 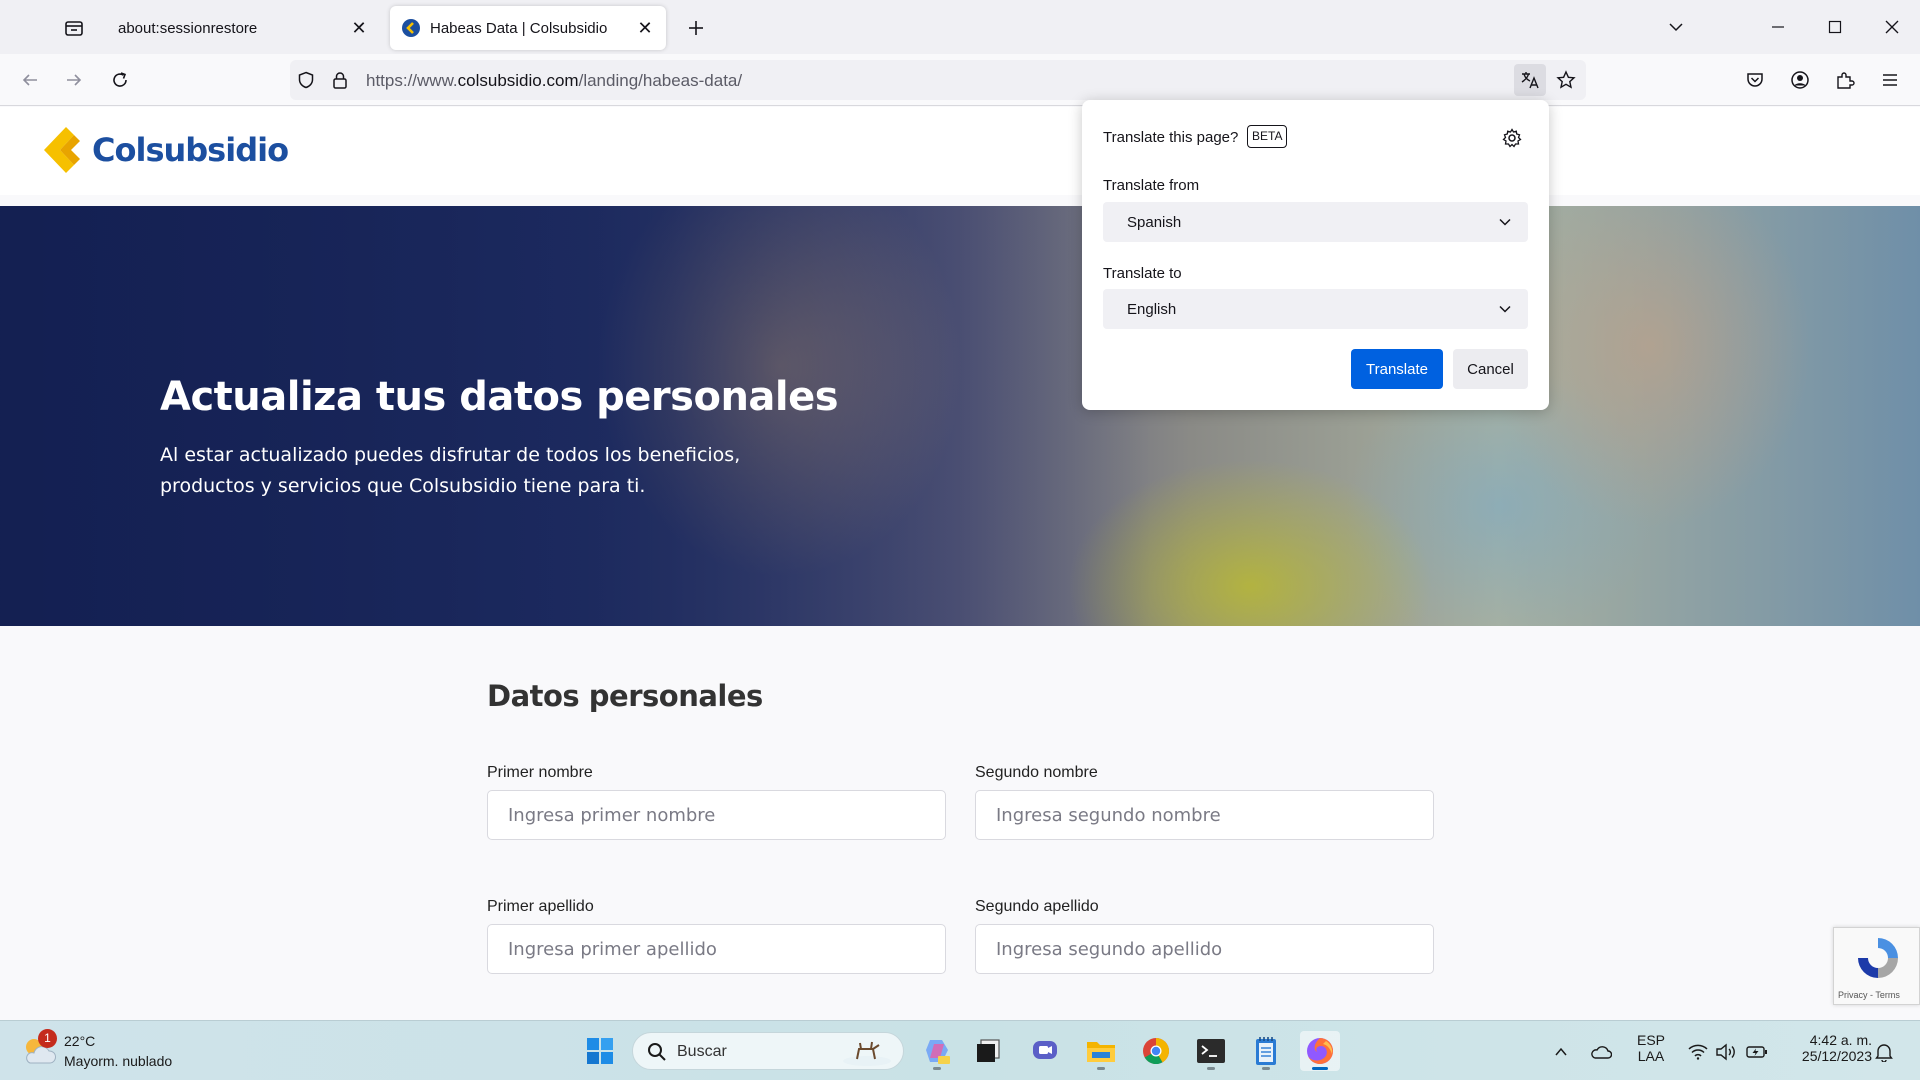 I want to click on translate-from-value: Spanish, so click(x=1154, y=222).